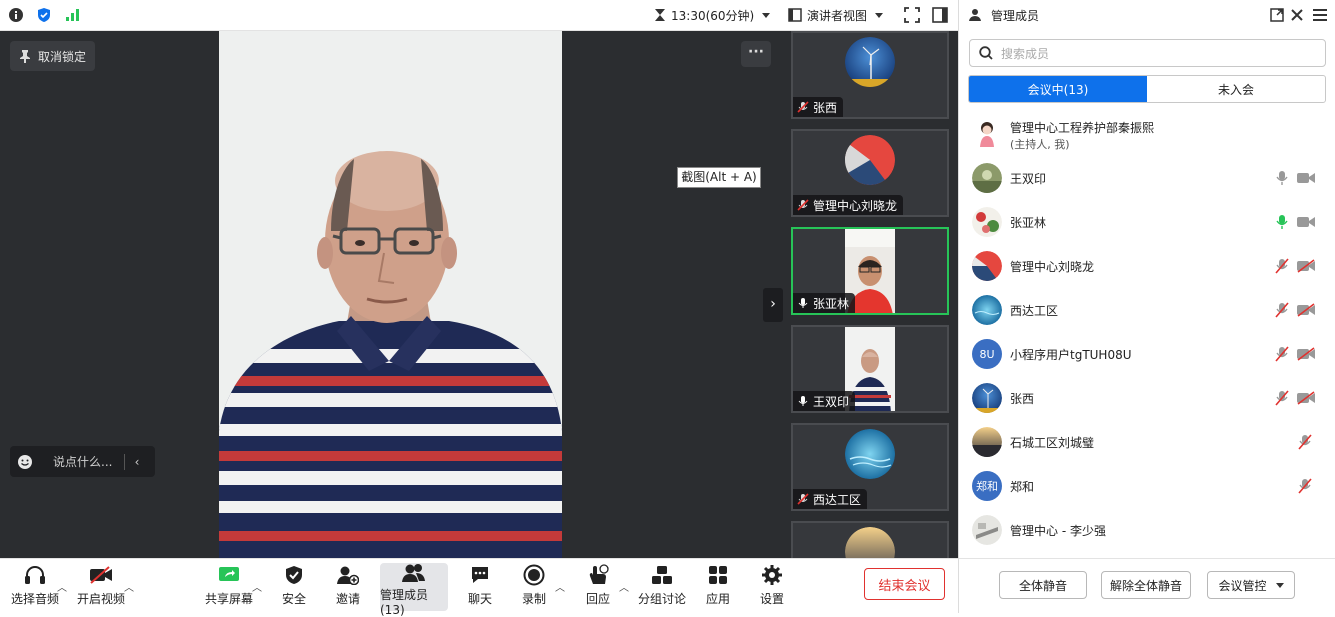 Image resolution: width=1335 pixels, height=617 pixels. I want to click on list-item: 8U 小程序用户tgTUH08U, so click(1147, 354).